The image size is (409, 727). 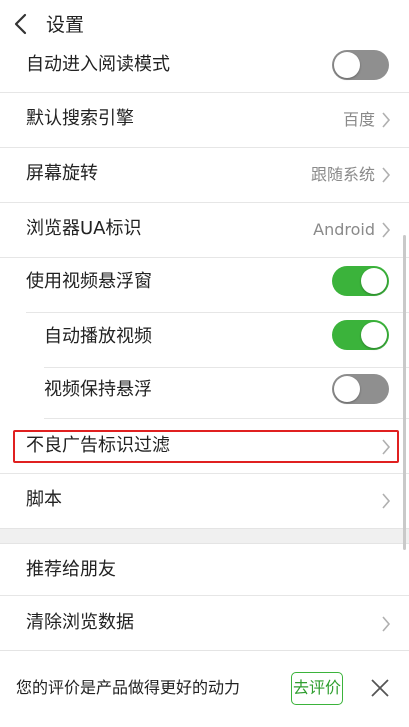 I want to click on highlight-box, so click(x=206, y=446).